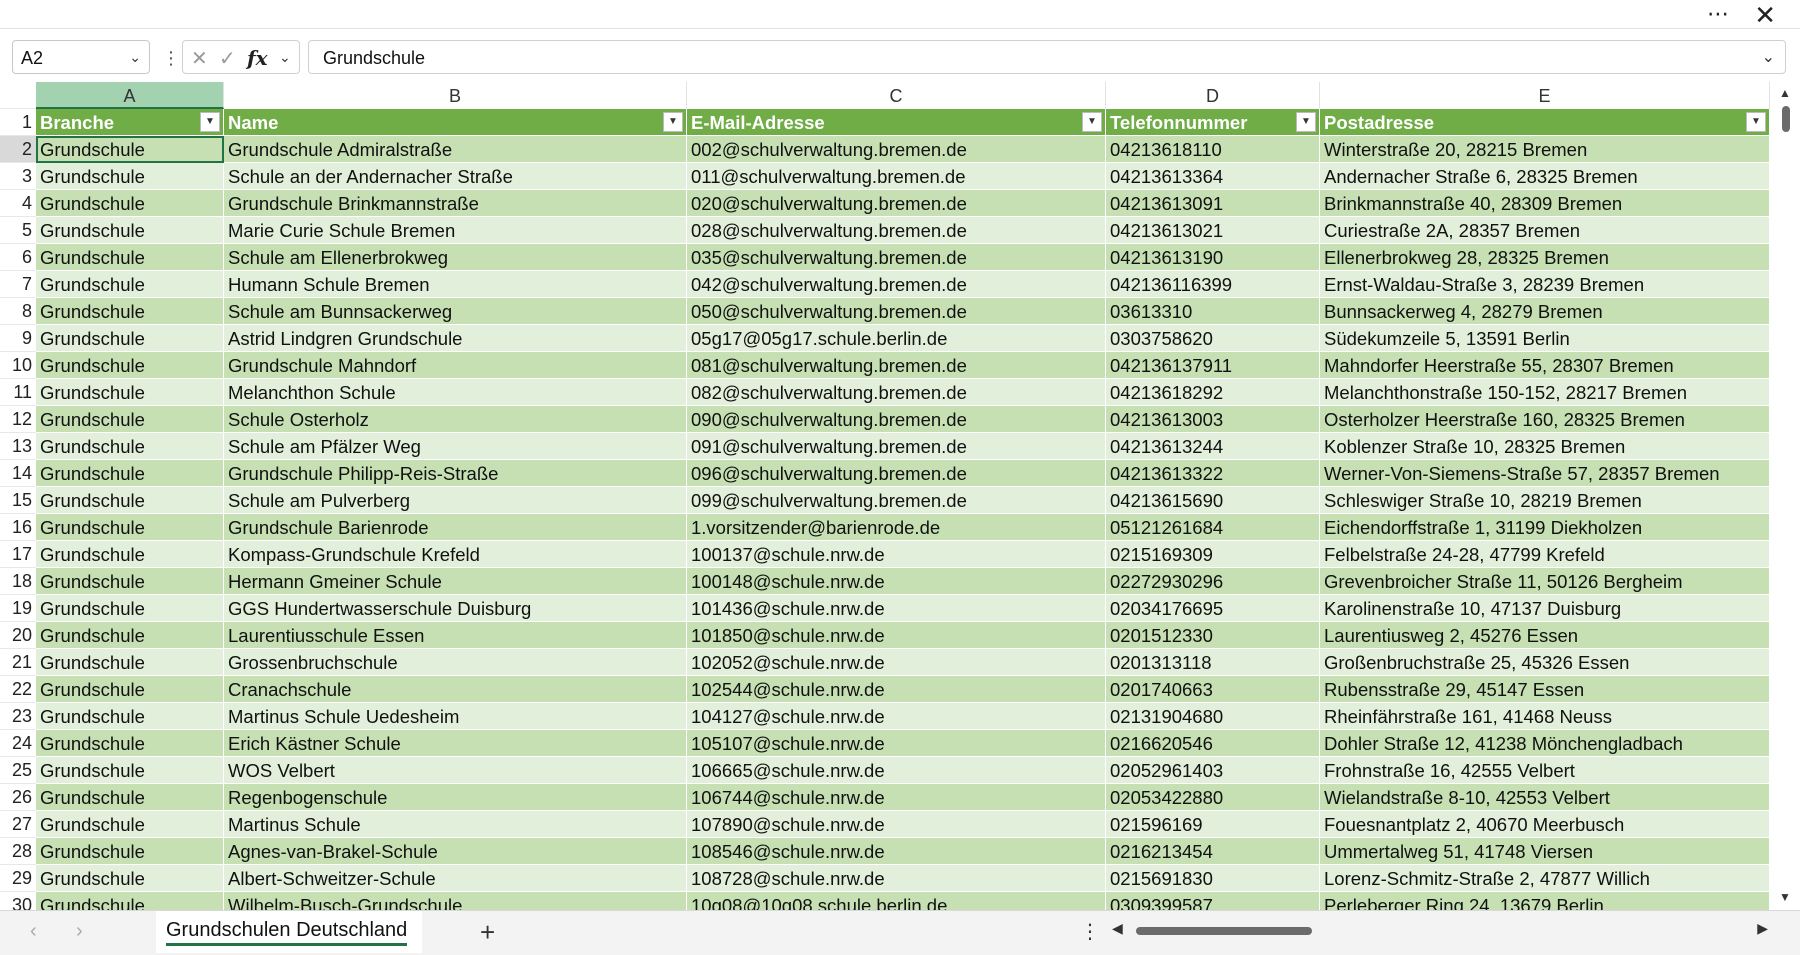 The width and height of the screenshot is (1800, 955). I want to click on table-cell: Grundschule Mahndorf, so click(455, 365).